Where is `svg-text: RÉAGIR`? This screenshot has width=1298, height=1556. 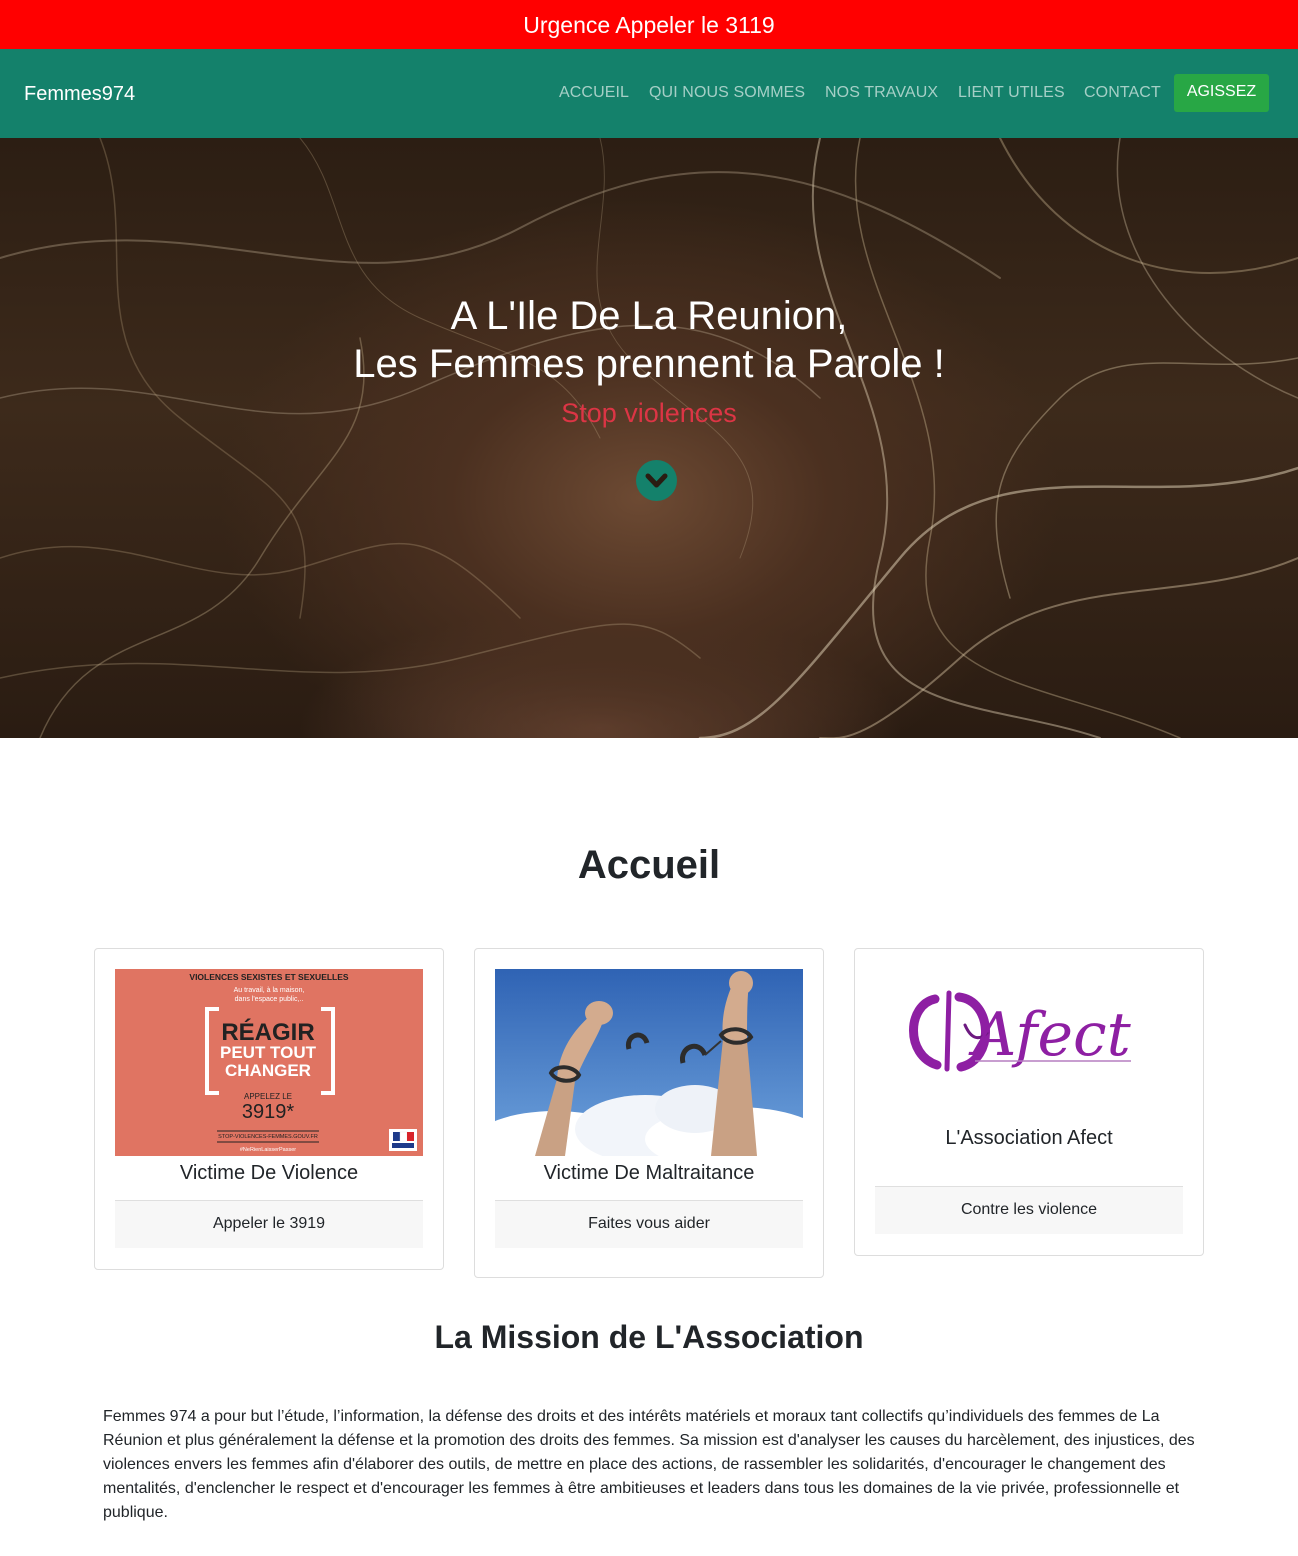 svg-text: RÉAGIR is located at coordinates (267, 1032).